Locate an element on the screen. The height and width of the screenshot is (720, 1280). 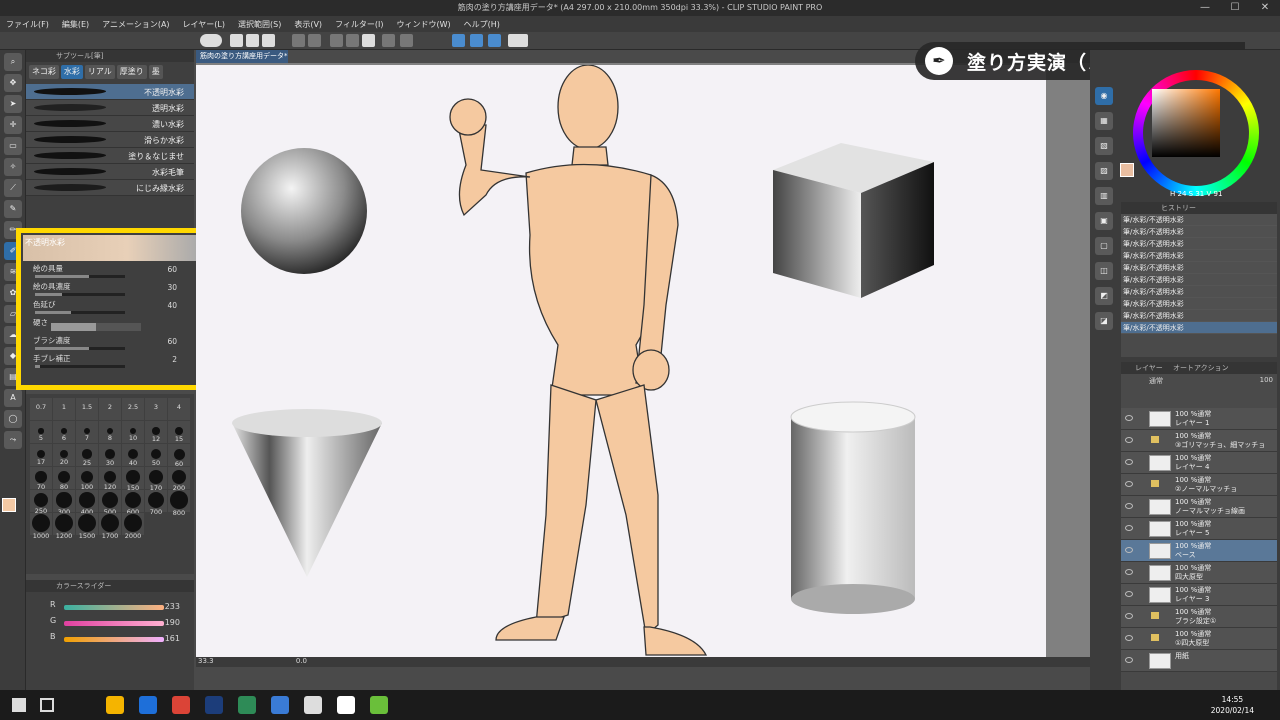
eyedropper-icon: ⟋ is located at coordinates (13, 188).